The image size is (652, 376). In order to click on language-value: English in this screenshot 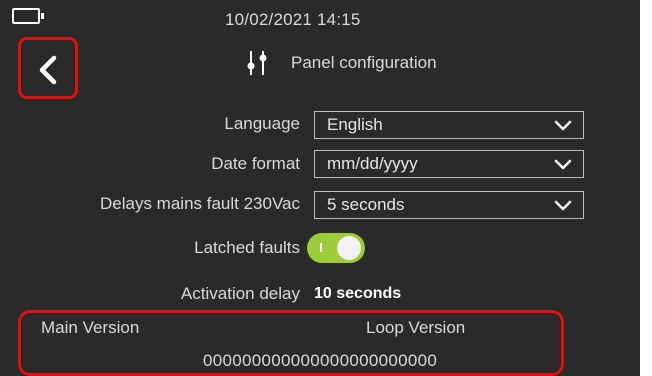, I will do `click(355, 124)`.